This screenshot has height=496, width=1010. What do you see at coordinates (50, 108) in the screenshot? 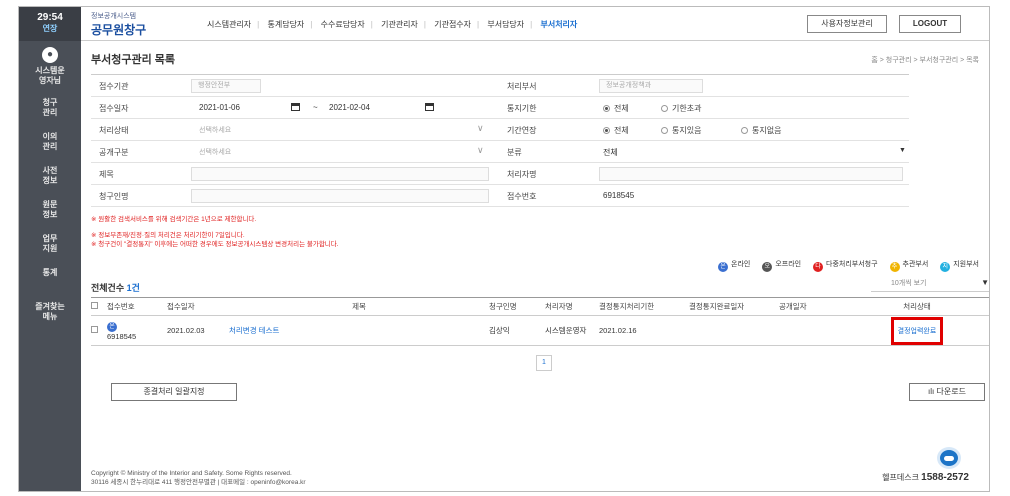
I see `sidebar-item-request: 청구 관리` at bounding box center [50, 108].